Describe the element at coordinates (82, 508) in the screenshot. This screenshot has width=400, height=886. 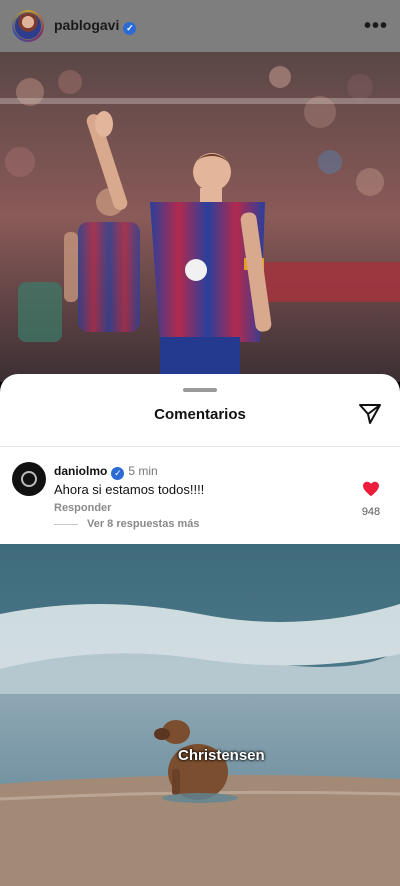
I see `reply-button: Responder` at that location.